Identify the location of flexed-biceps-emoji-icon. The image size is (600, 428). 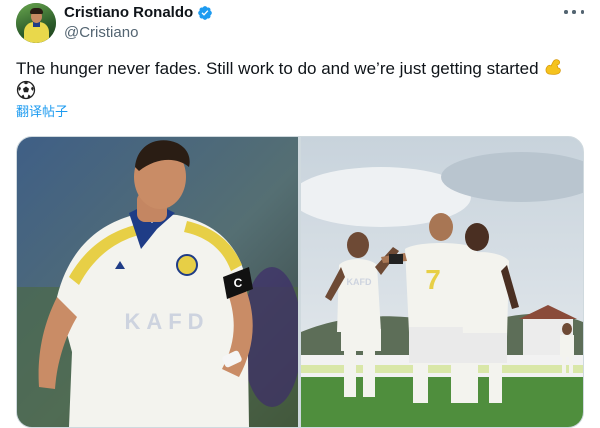
(553, 67).